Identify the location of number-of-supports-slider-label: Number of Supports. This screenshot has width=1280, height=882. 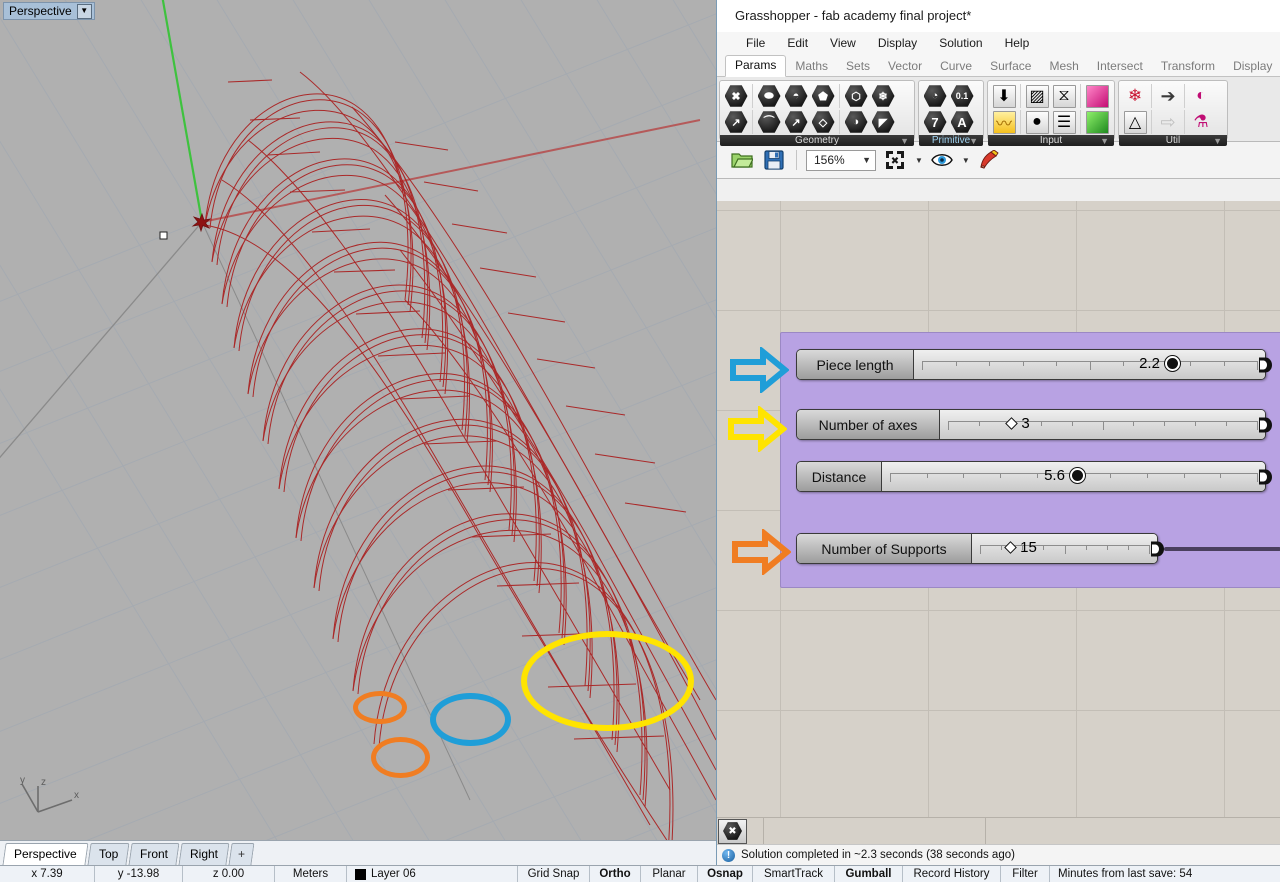
(884, 548).